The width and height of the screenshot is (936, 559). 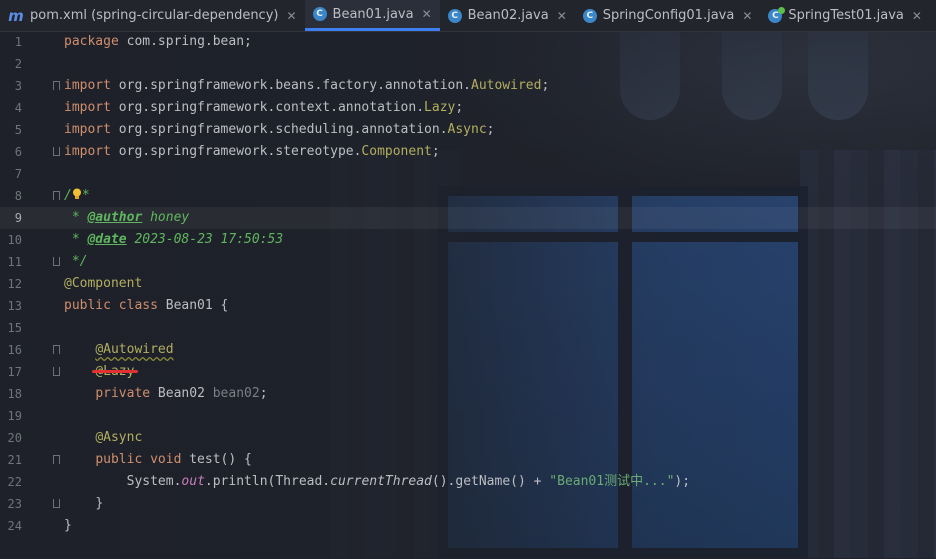 I want to click on annotation: @Component, so click(x=103, y=283).